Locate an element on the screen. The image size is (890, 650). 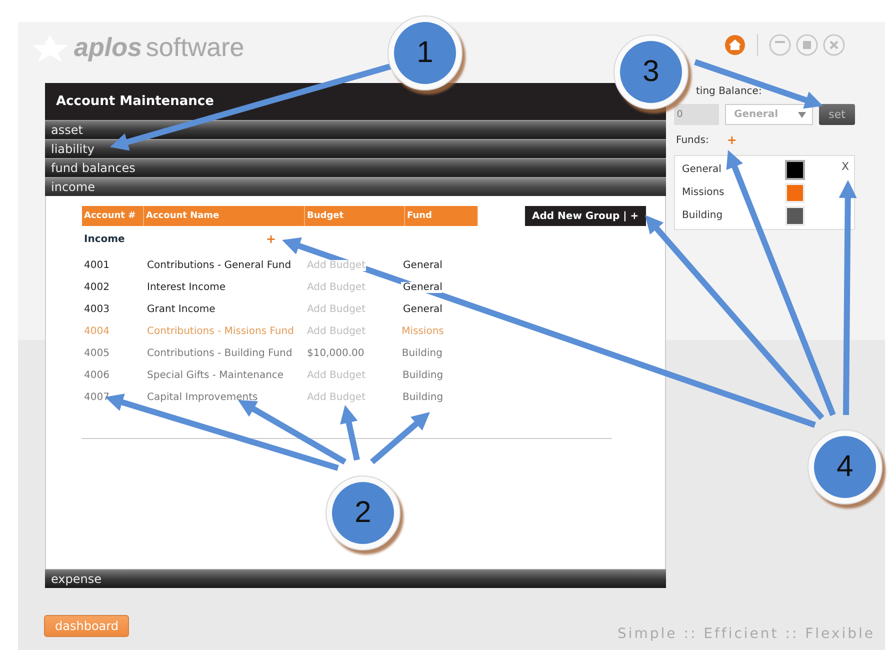
funds-label: Funds: is located at coordinates (692, 140).